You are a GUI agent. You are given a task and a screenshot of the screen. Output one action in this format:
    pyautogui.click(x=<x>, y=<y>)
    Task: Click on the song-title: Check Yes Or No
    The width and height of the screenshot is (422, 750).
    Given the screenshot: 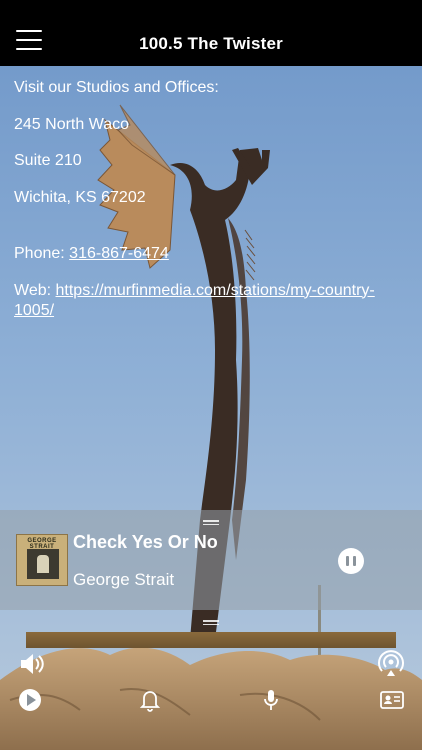 What is the action you would take?
    pyautogui.click(x=145, y=542)
    